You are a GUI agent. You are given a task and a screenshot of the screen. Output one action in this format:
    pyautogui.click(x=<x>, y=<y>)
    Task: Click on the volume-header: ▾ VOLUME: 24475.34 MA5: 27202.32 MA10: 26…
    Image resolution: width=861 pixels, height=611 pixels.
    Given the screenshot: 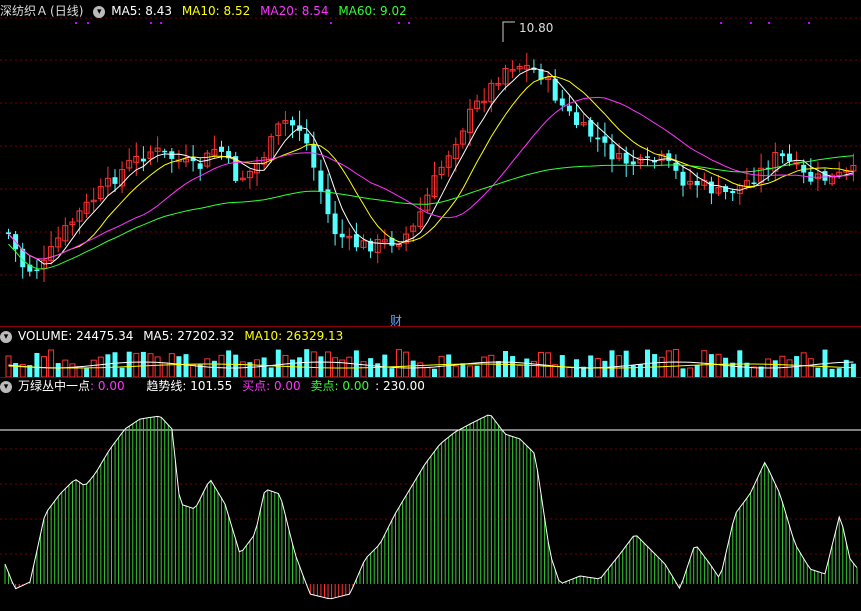 What is the action you would take?
    pyautogui.click(x=174, y=336)
    